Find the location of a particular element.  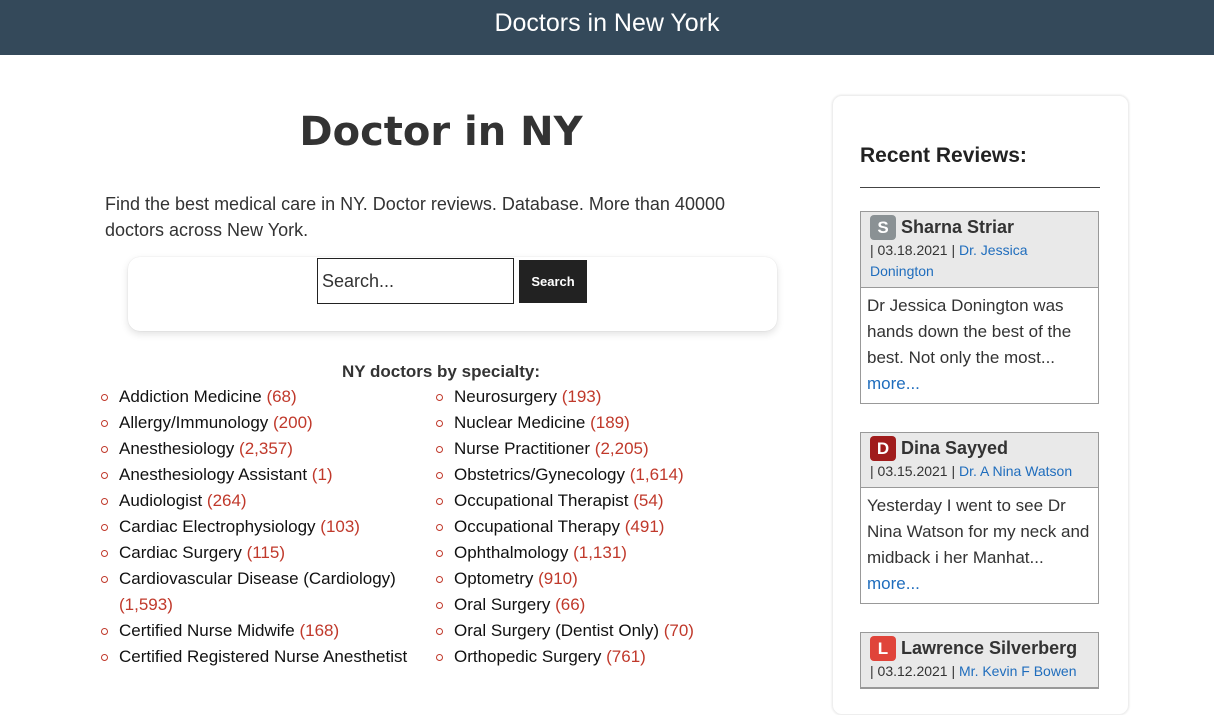

sidebar-divider is located at coordinates (980, 187).